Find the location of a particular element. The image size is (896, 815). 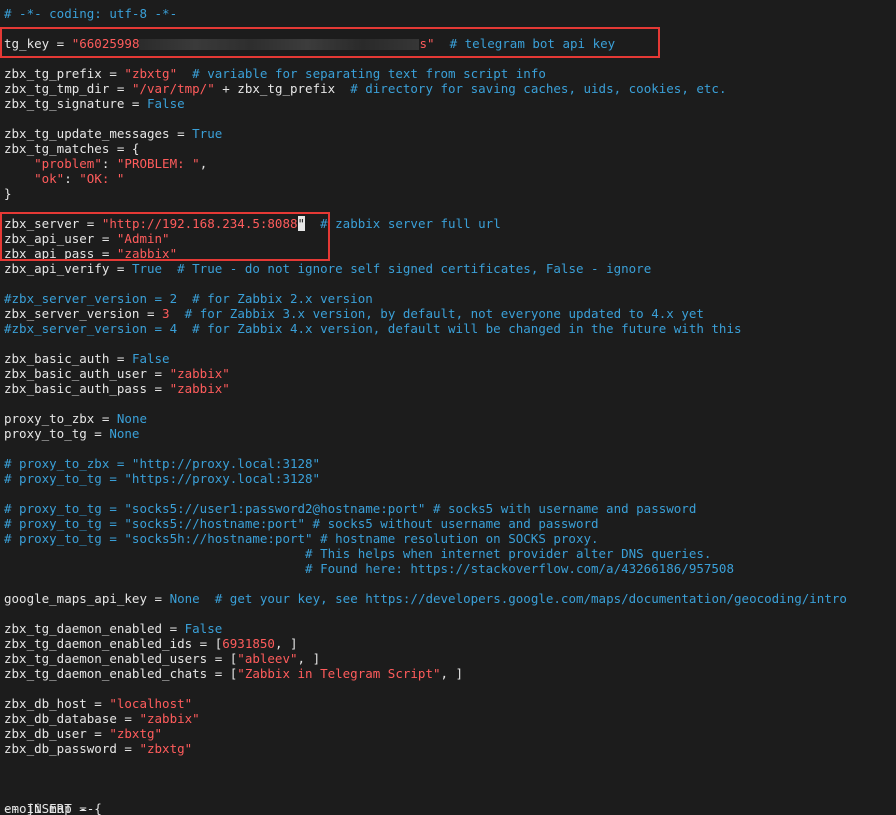

code-text: proxy_to_tg = is located at coordinates (57, 433).